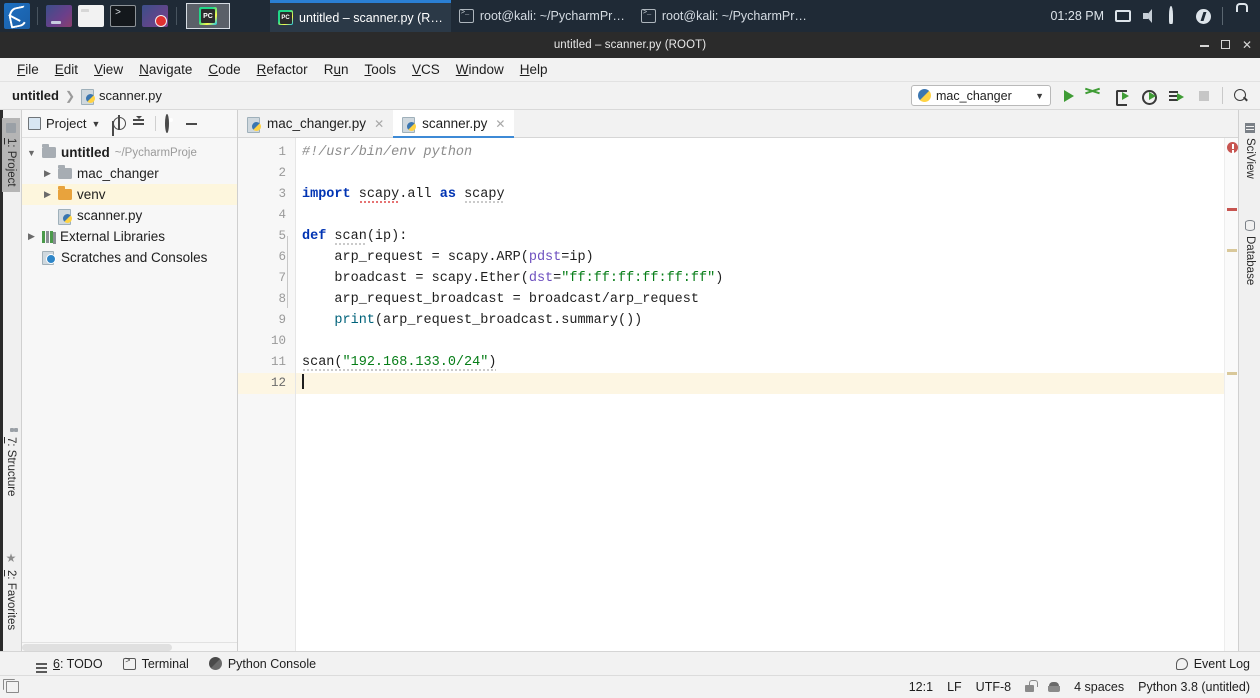 The height and width of the screenshot is (698, 1260). Describe the element at coordinates (1150, 96) in the screenshot. I see `profile-button` at that location.